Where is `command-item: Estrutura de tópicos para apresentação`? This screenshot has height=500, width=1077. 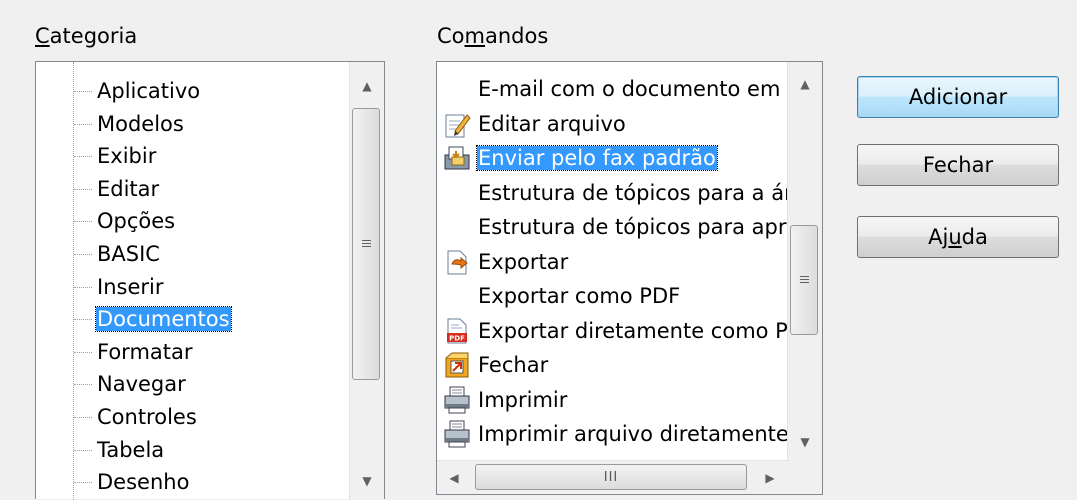 command-item: Estrutura de tópicos para apresentação is located at coordinates (614, 227).